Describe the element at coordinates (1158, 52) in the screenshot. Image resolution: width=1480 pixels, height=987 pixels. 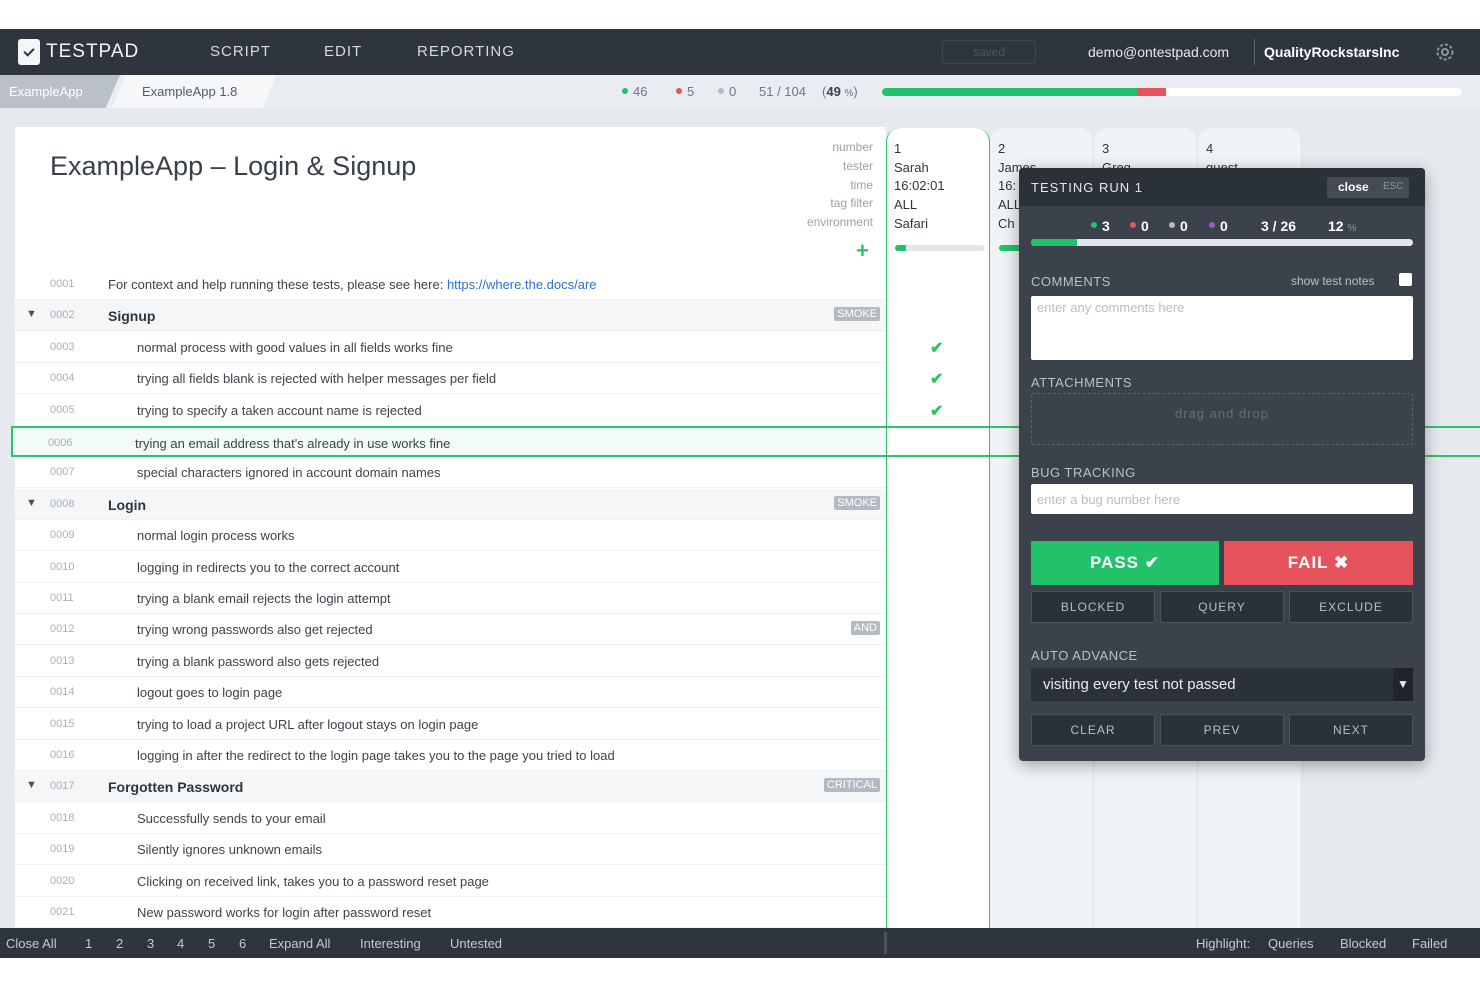
I see `user-email: demo@ontestpad.com` at that location.